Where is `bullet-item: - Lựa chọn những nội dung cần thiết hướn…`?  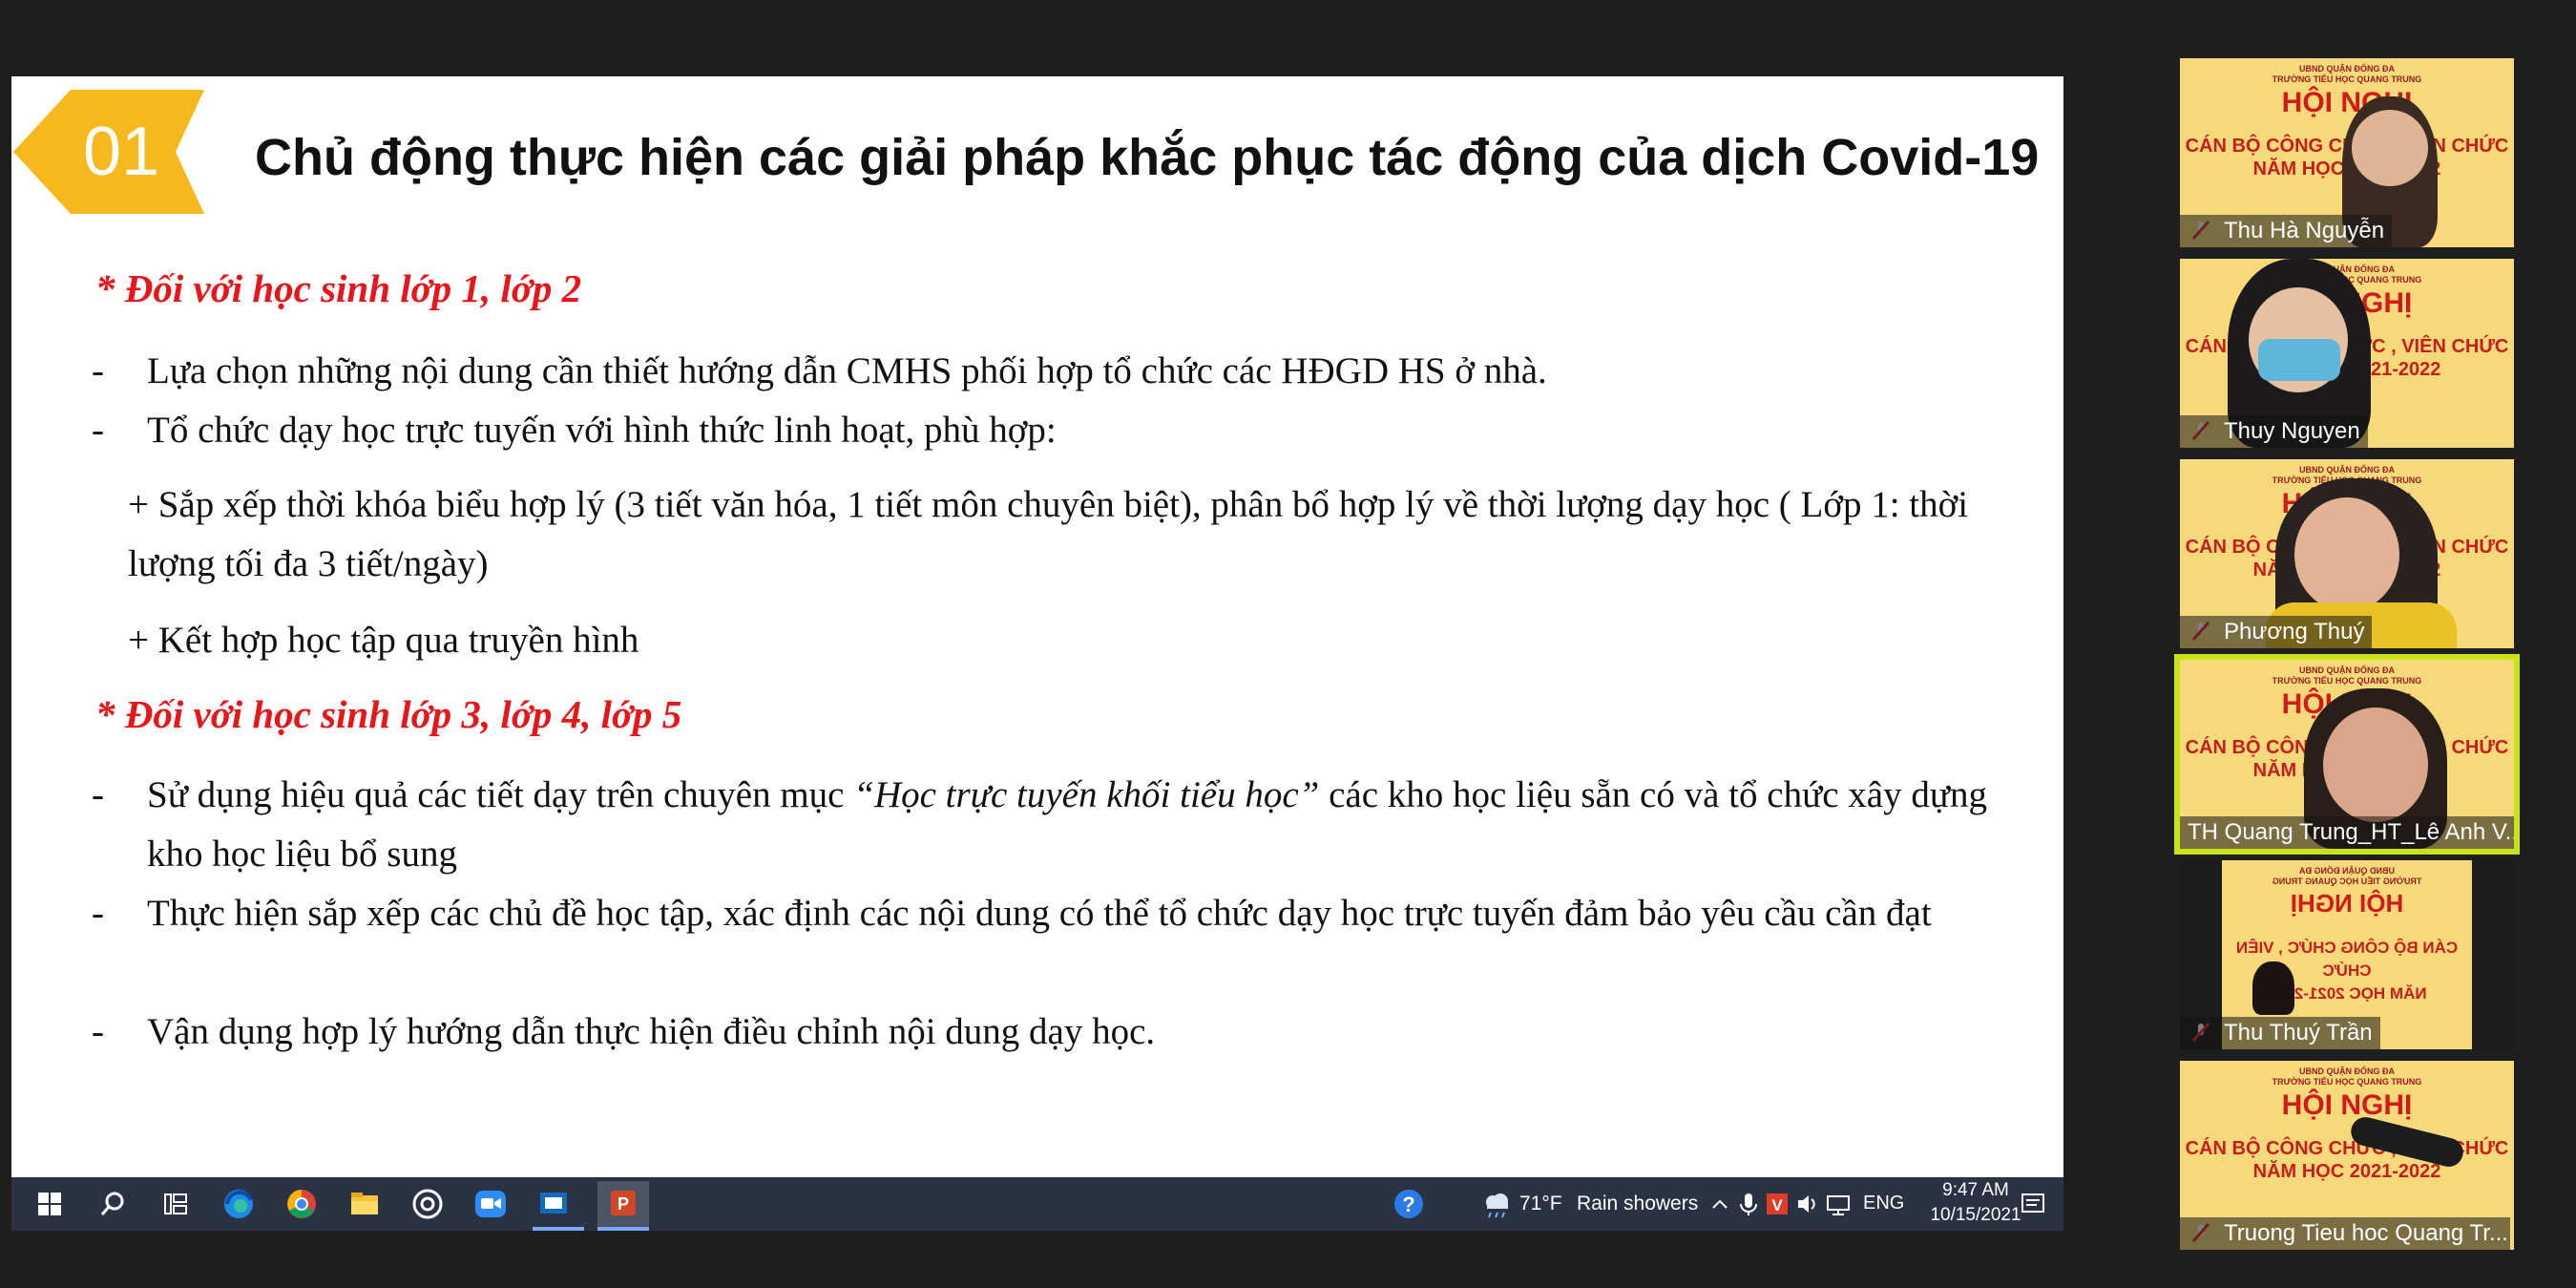 bullet-item: - Lựa chọn những nội dung cần thiết hướn… is located at coordinates (819, 370).